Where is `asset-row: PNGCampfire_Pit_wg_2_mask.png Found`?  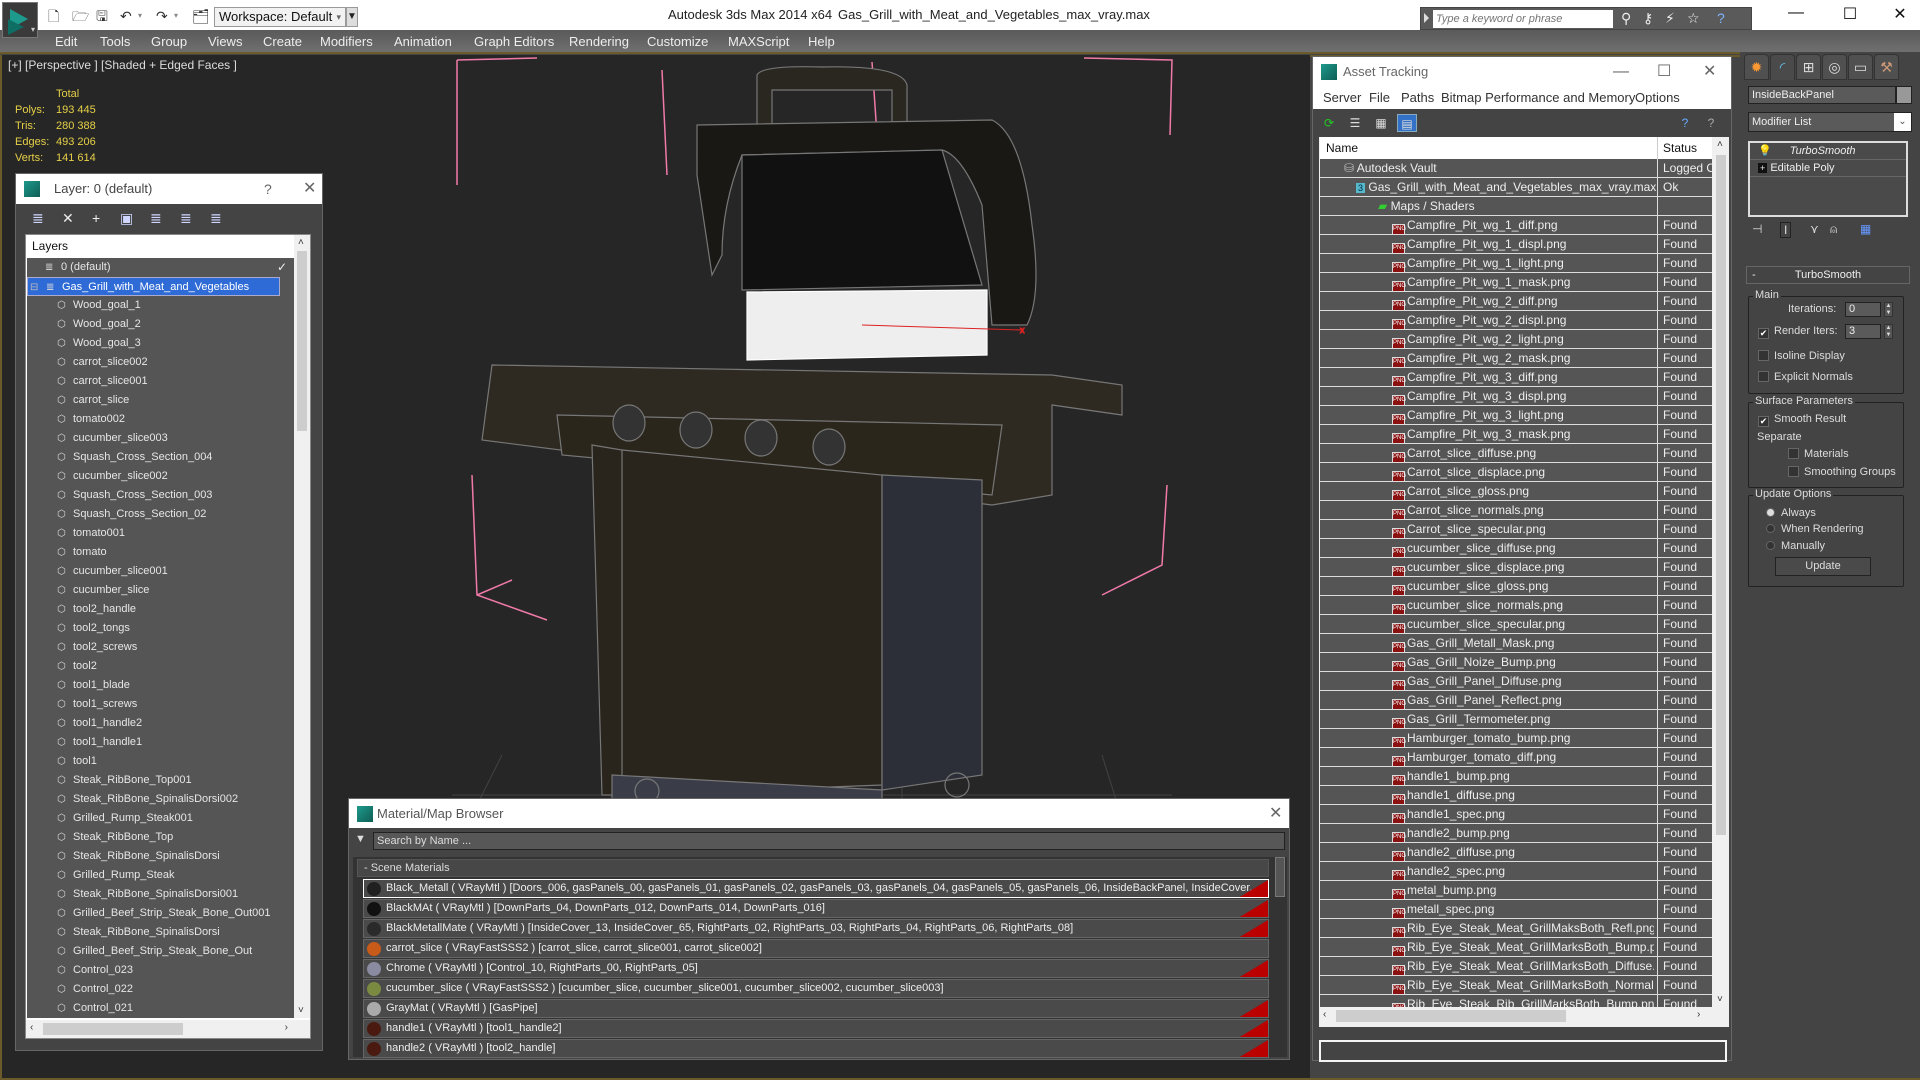
asset-row: PNGCampfire_Pit_wg_2_mask.png Found is located at coordinates (1516, 358).